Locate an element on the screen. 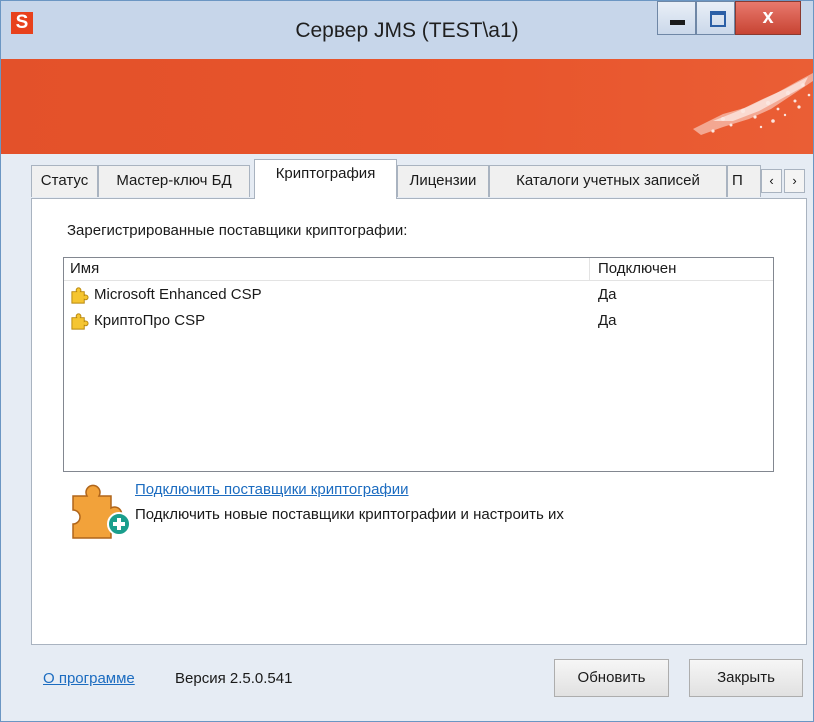 The image size is (814, 722). title-bar: S Сервер JMS (TEST\a1) x is located at coordinates (407, 30).